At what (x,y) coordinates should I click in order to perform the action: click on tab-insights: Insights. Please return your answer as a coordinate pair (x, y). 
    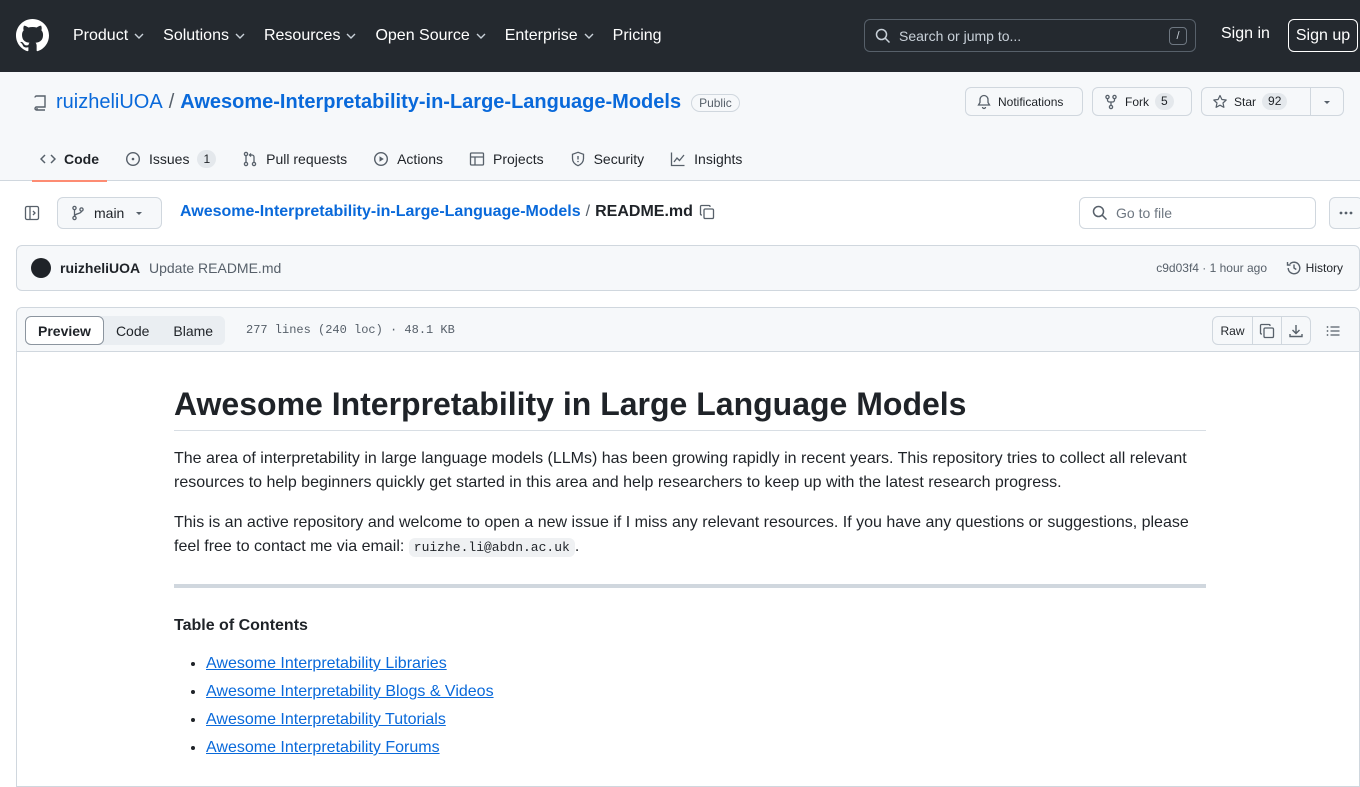
    Looking at the image, I should click on (706, 159).